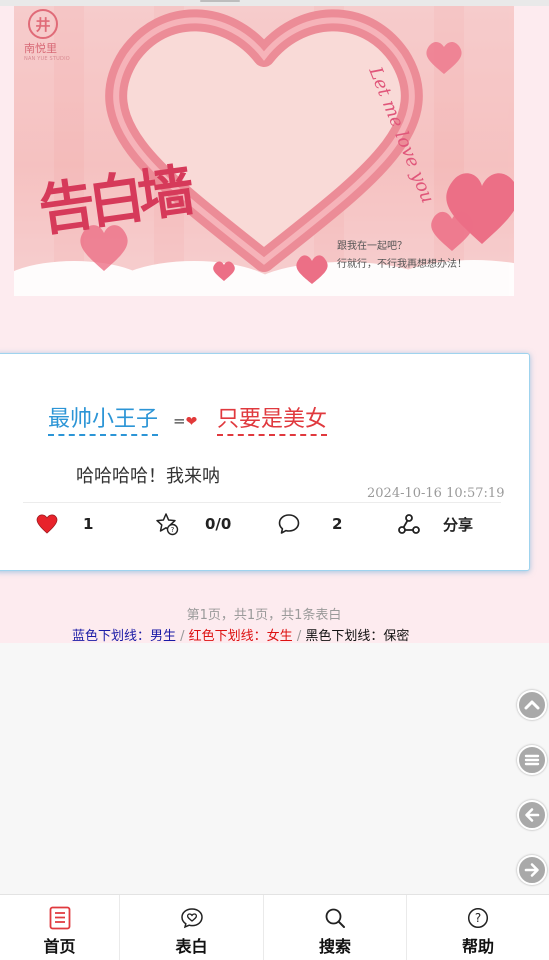  I want to click on banner-note-line1: 跟我在一起吧？, so click(372, 246).